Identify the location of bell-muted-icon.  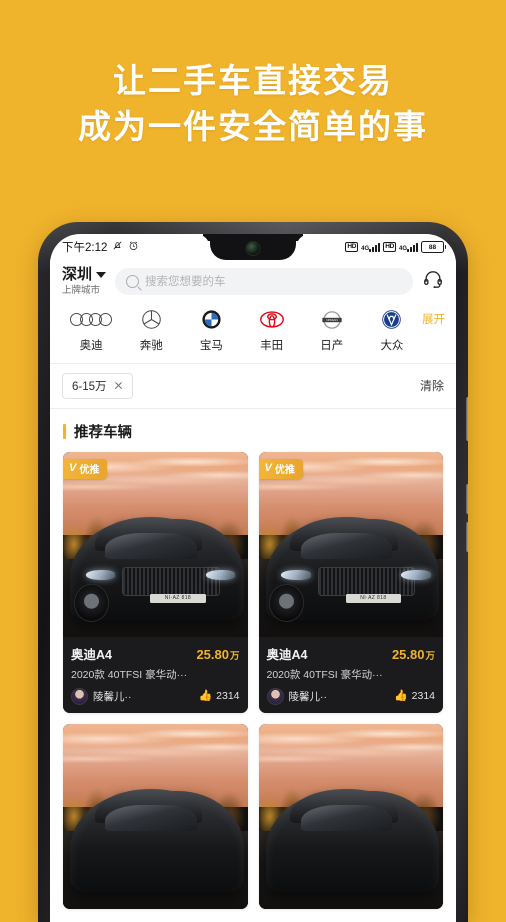
(117, 247).